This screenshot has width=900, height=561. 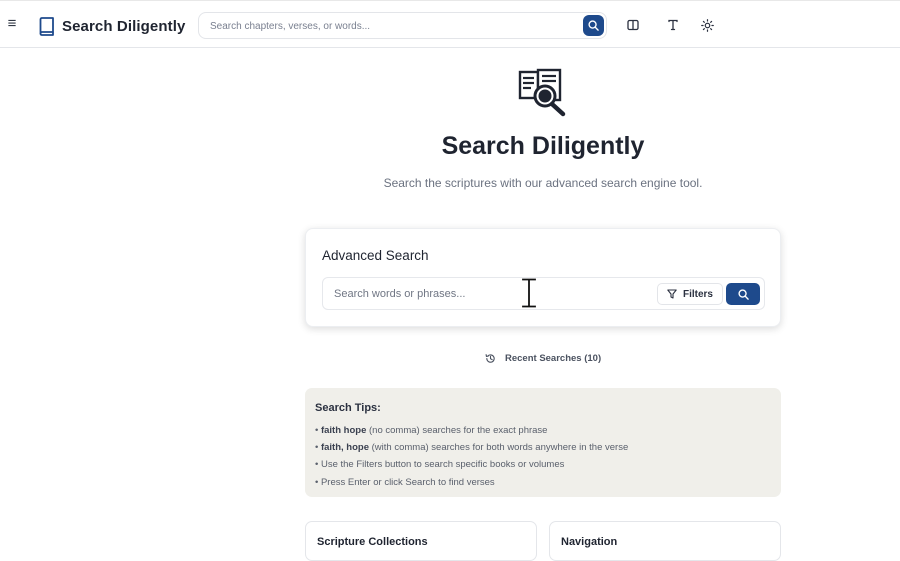 What do you see at coordinates (348, 408) in the screenshot?
I see `search-tips-title: Search Tips:` at bounding box center [348, 408].